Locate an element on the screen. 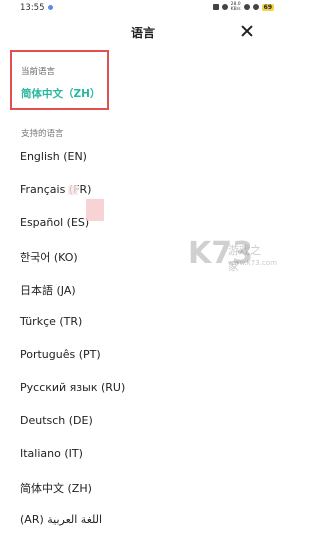 Image resolution: width=320 pixels, height=559 pixels. status-right: 28.0 KB/s 69 is located at coordinates (243, 7).